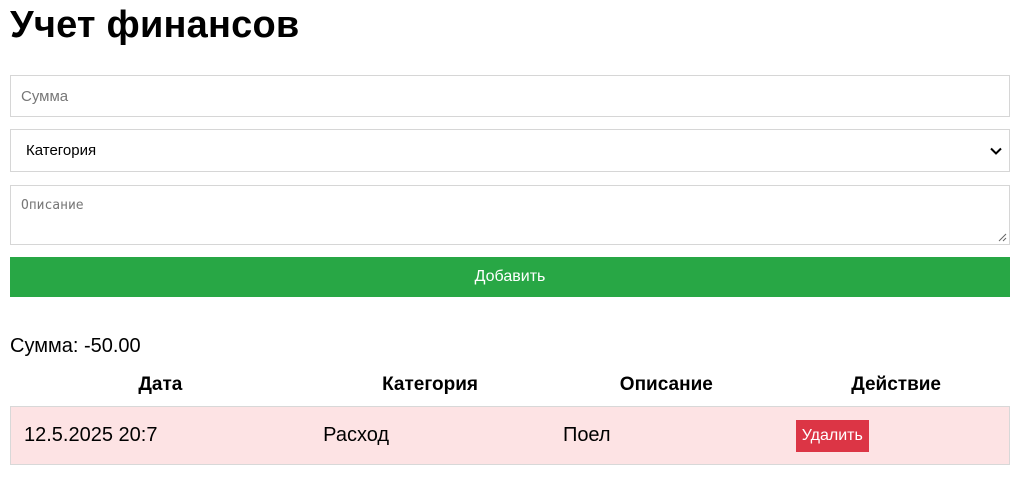  What do you see at coordinates (160, 435) in the screenshot?
I see `cell-date: 12.5.2025 20:7` at bounding box center [160, 435].